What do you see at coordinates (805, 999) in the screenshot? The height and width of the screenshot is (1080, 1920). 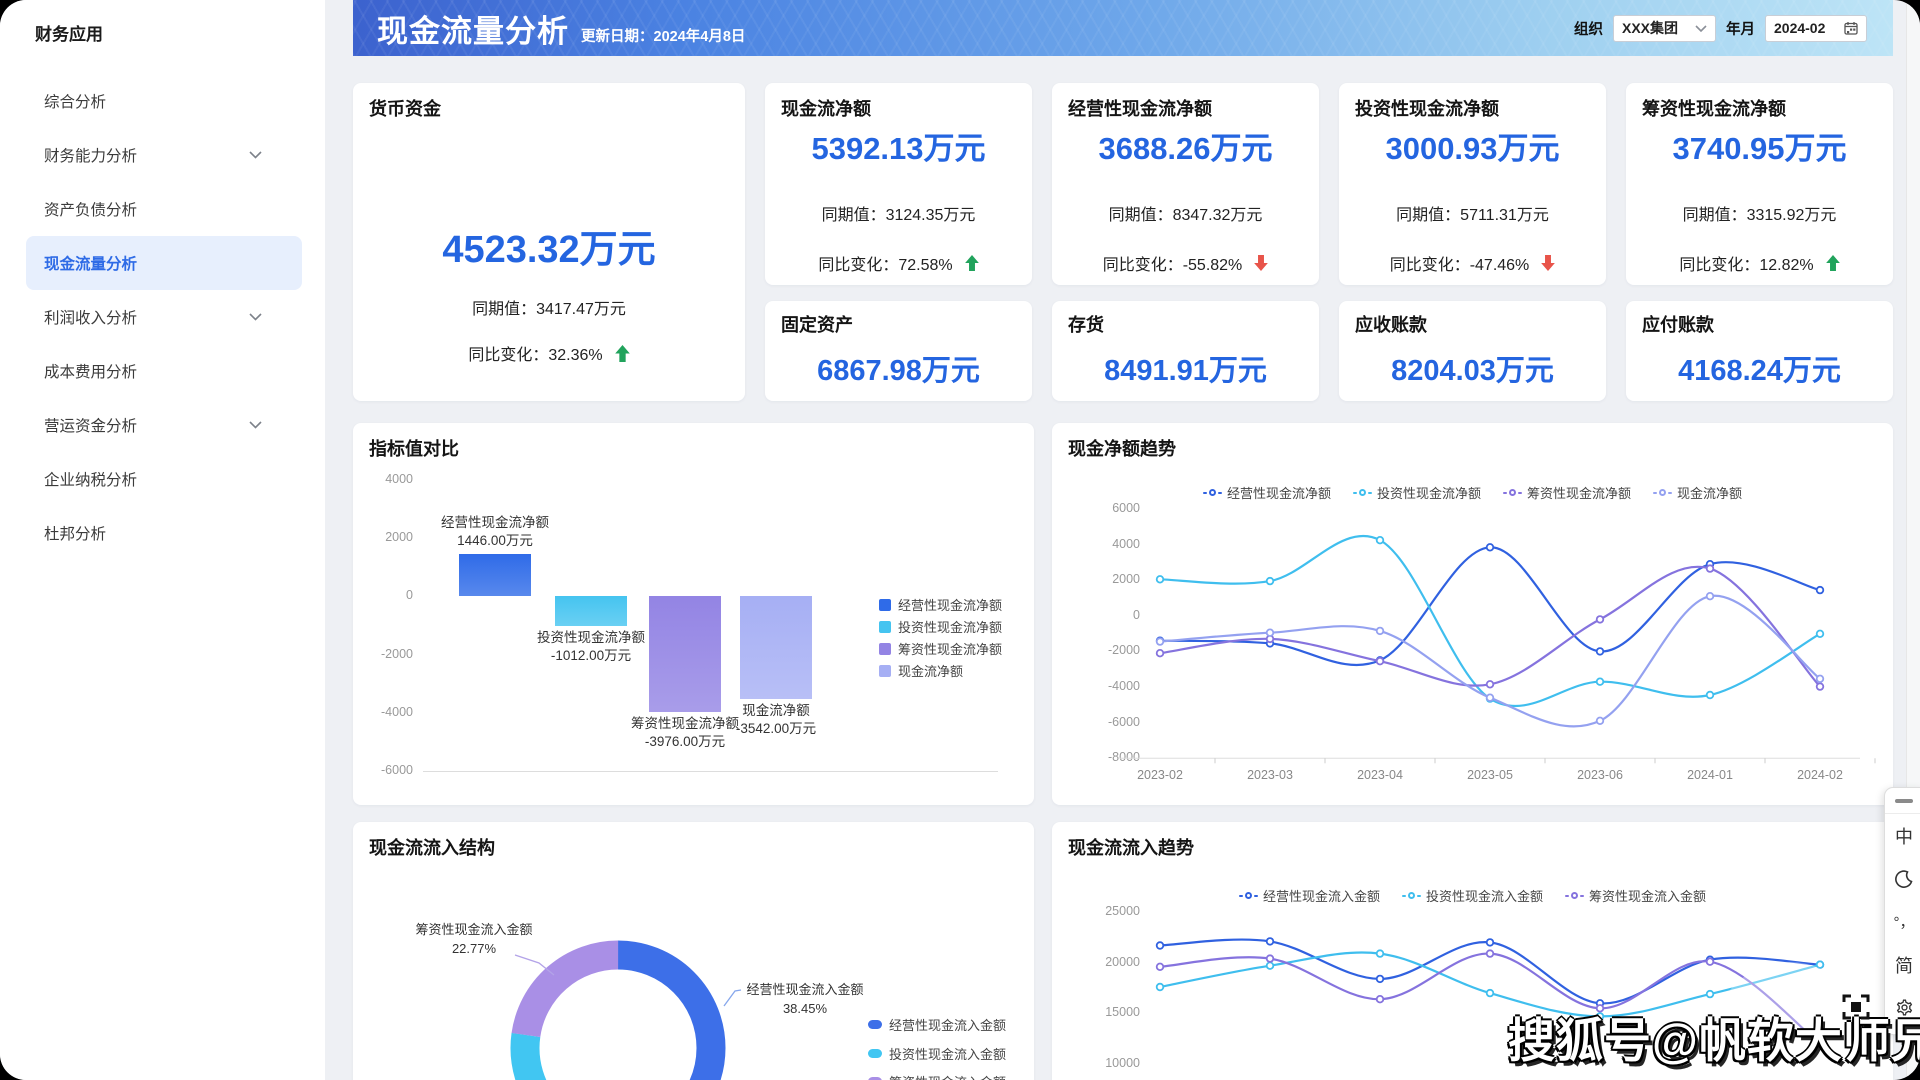 I see `donut-callout-operating: 经营性现金流入金额 38.45%` at bounding box center [805, 999].